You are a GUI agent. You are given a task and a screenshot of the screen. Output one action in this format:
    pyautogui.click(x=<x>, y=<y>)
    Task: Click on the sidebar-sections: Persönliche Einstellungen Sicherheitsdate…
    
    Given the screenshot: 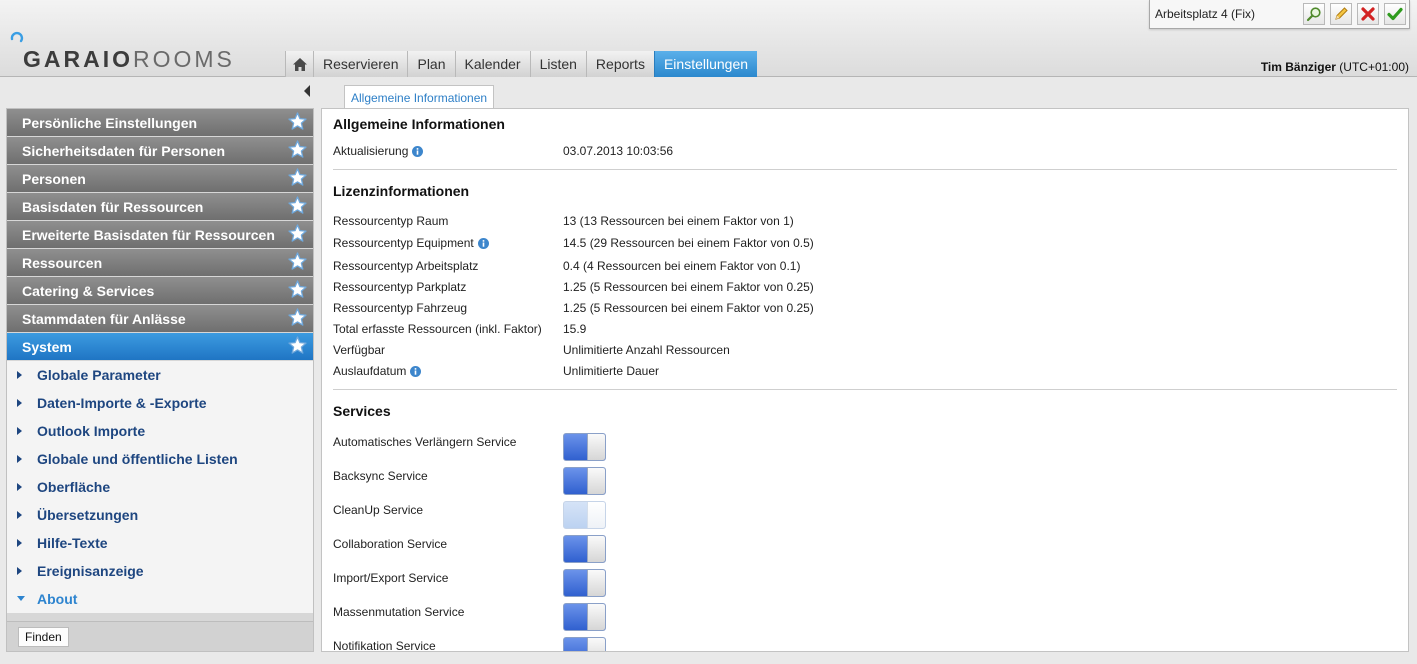 What is the action you would take?
    pyautogui.click(x=160, y=234)
    